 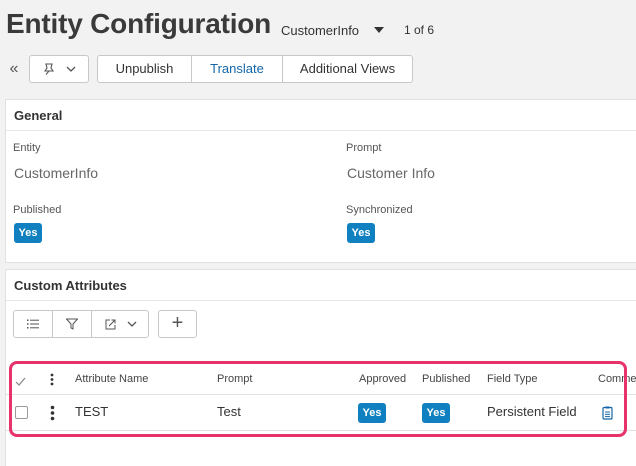 I want to click on custom-attributes-header: Custom Attributes, so click(x=321, y=285).